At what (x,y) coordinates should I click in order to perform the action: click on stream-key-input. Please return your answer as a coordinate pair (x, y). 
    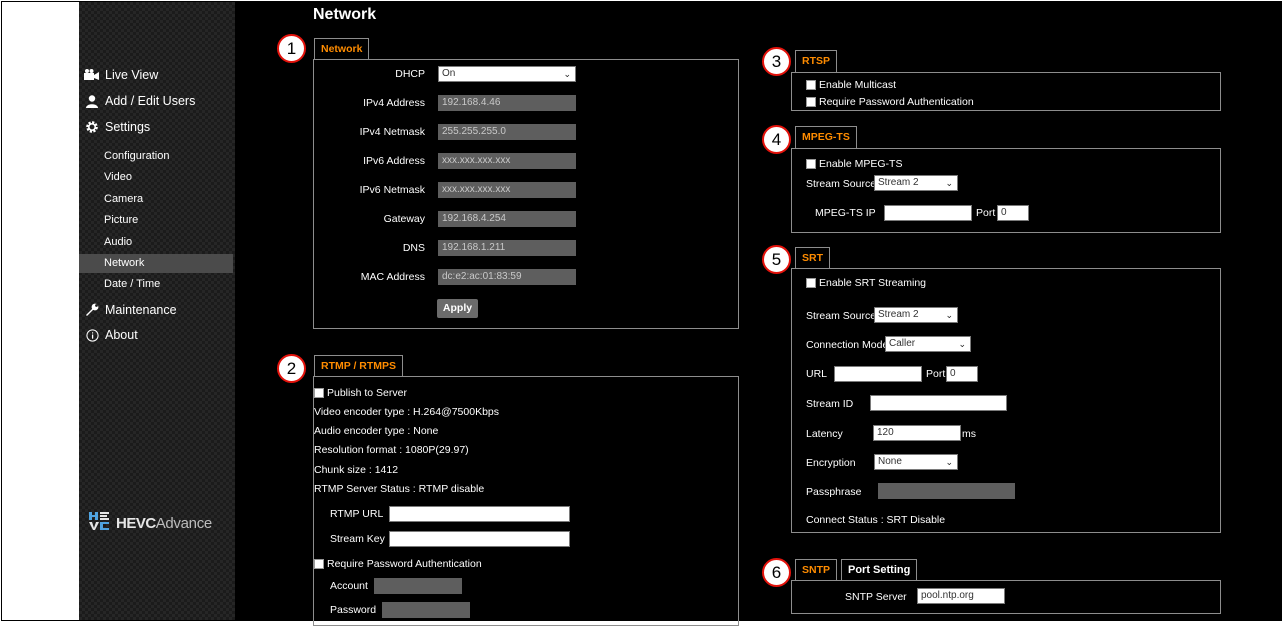
    Looking at the image, I should click on (479, 539).